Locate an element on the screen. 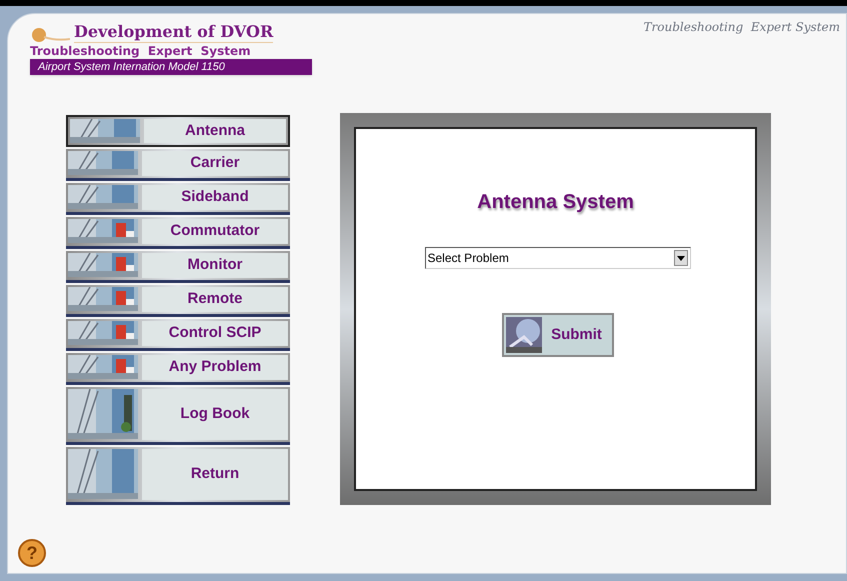 Image resolution: width=847 pixels, height=581 pixels. problem-dropdown: Select Problem is located at coordinates (557, 258).